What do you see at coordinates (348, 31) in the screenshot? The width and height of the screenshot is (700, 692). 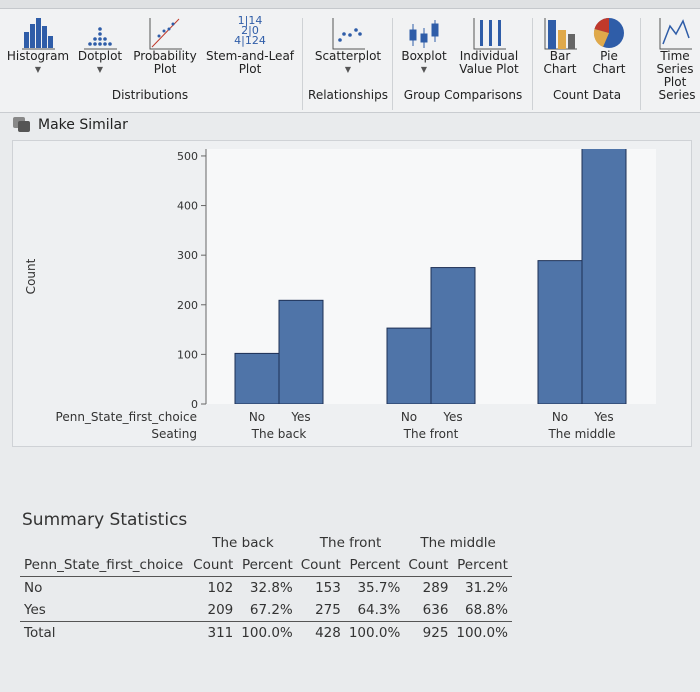 I see `scatterplot-icon` at bounding box center [348, 31].